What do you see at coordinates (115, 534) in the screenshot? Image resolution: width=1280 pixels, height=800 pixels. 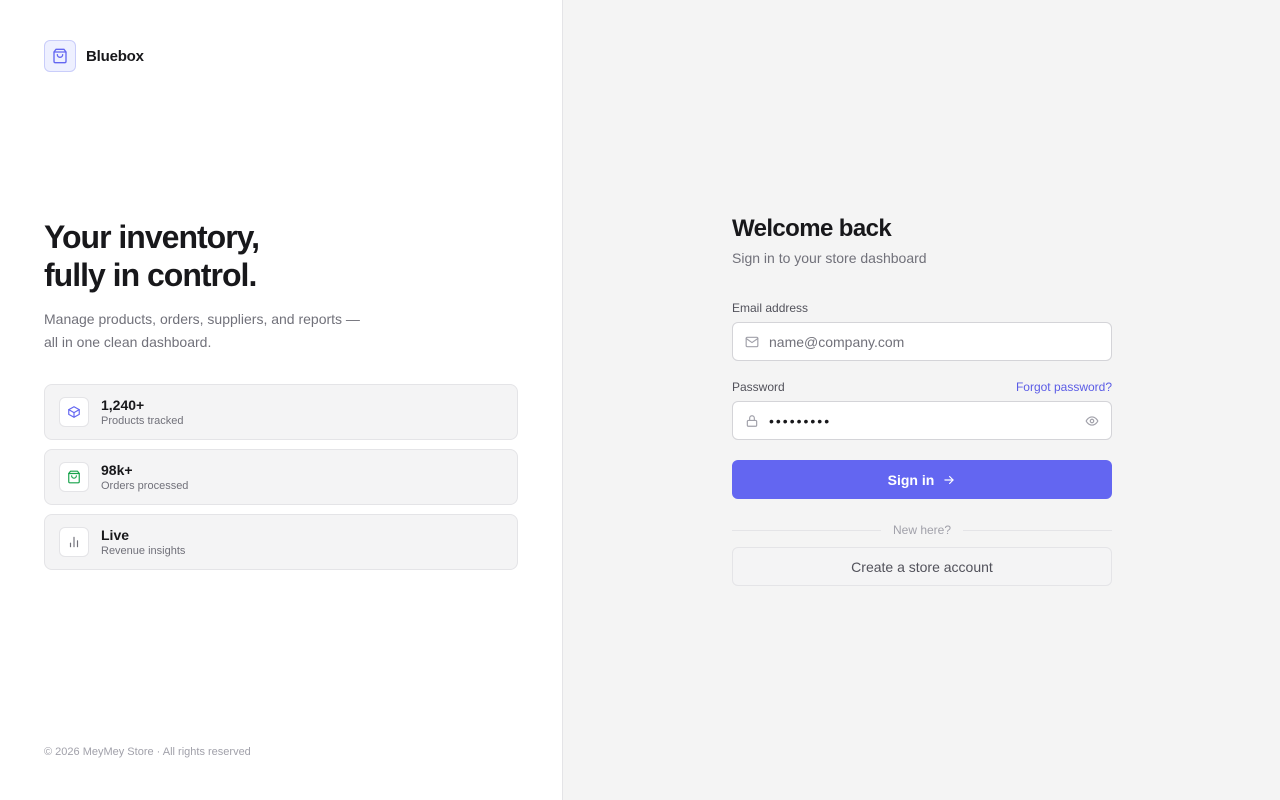 I see `stat-value: Live` at bounding box center [115, 534].